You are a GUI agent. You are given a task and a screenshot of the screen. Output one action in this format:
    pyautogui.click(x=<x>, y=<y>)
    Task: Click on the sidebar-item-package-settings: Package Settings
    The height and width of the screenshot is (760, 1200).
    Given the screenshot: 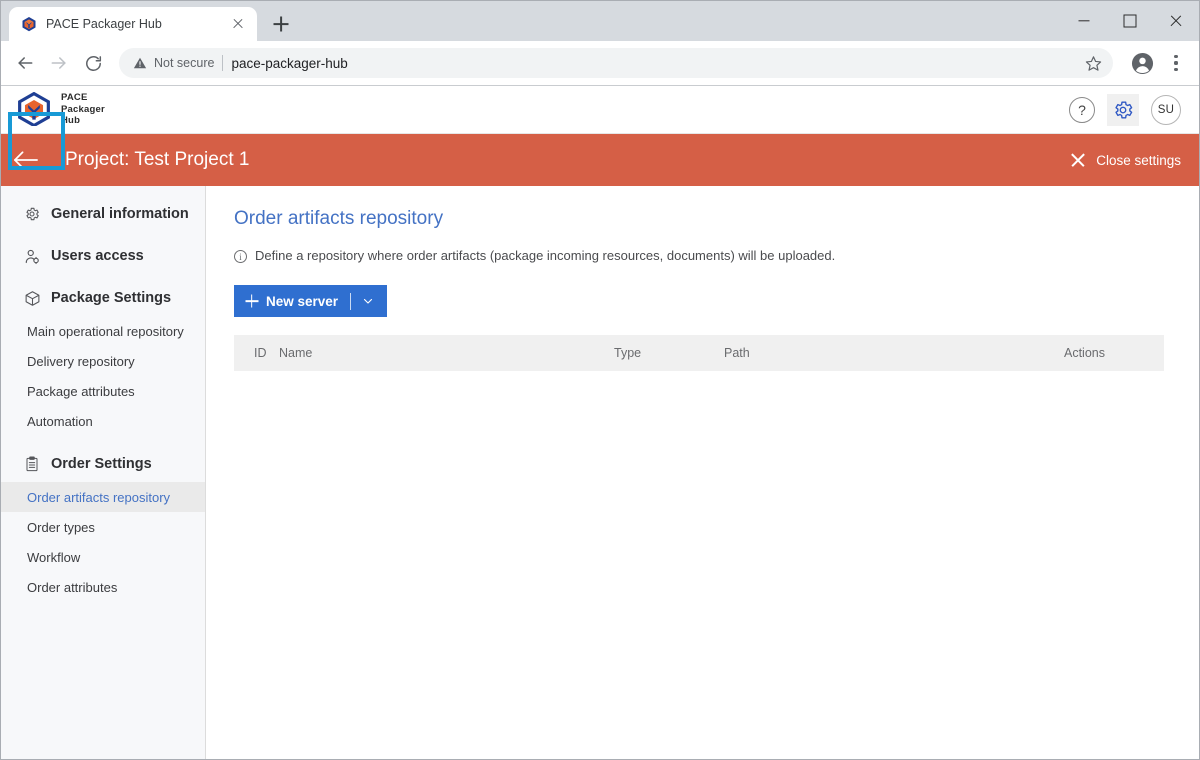 What is the action you would take?
    pyautogui.click(x=103, y=298)
    